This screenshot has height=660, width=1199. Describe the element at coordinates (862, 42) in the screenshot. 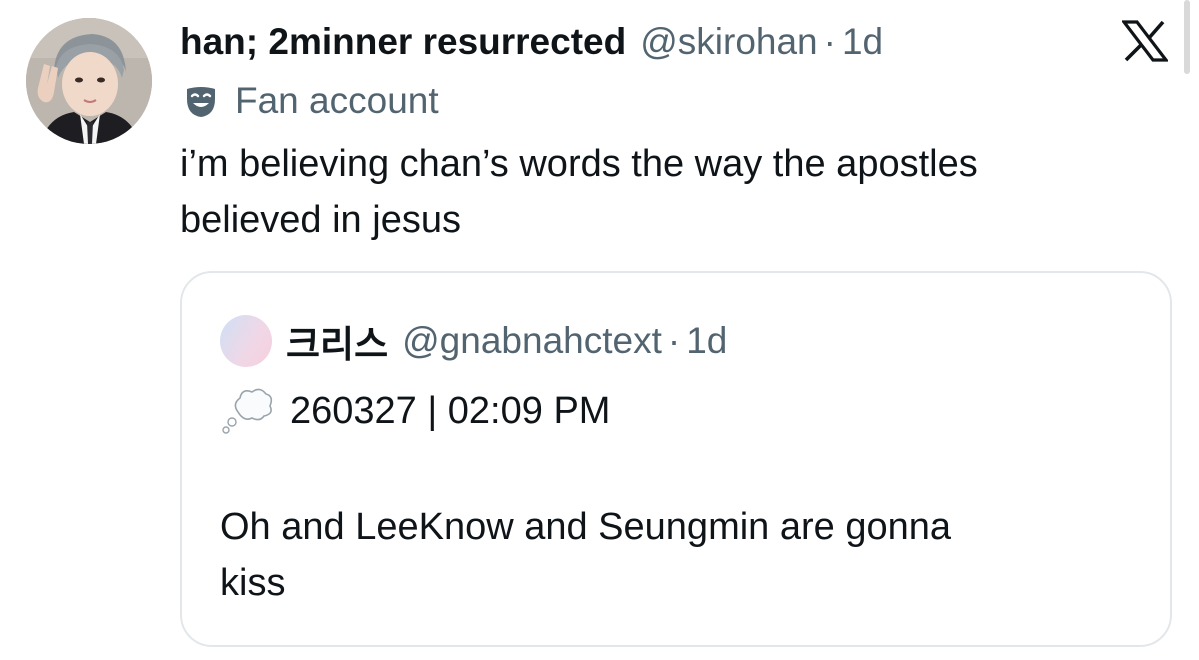

I see `timestamp: 1d` at that location.